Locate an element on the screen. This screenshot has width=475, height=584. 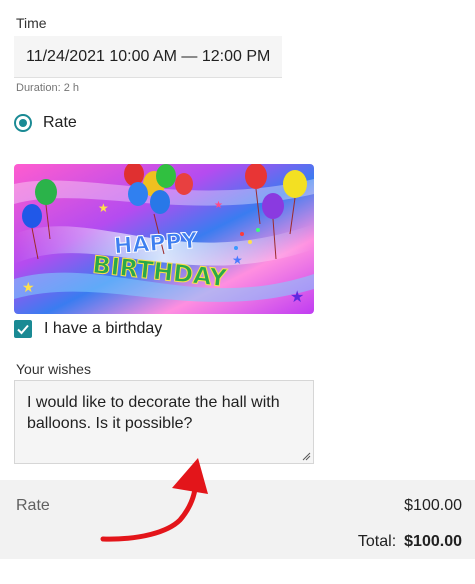
summary-total-row: Total: $100.00 is located at coordinates (410, 542).